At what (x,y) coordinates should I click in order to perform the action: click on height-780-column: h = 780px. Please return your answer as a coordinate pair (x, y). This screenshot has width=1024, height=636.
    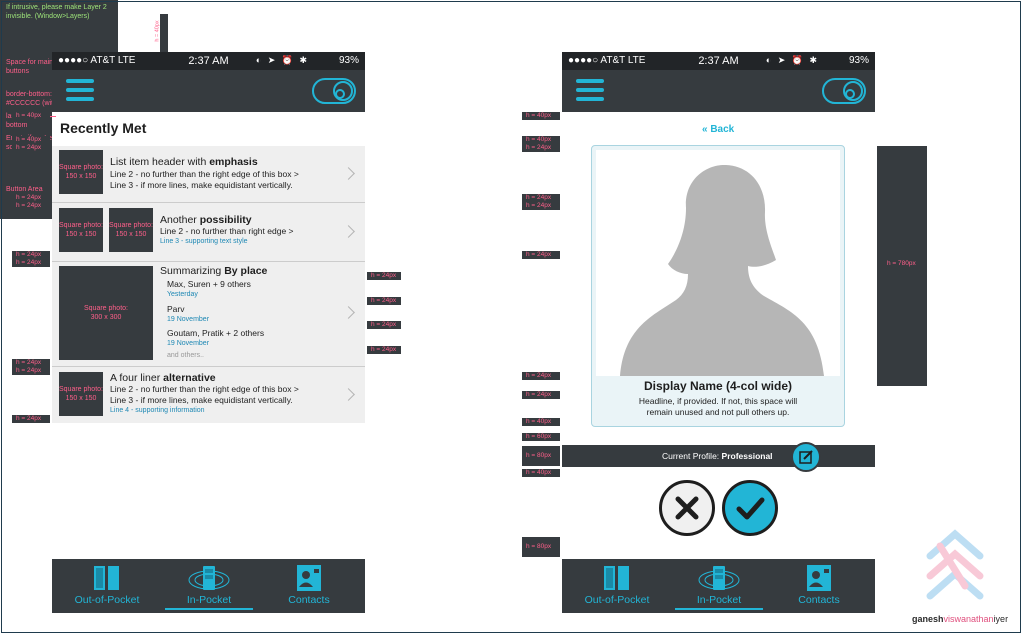
    Looking at the image, I should click on (902, 266).